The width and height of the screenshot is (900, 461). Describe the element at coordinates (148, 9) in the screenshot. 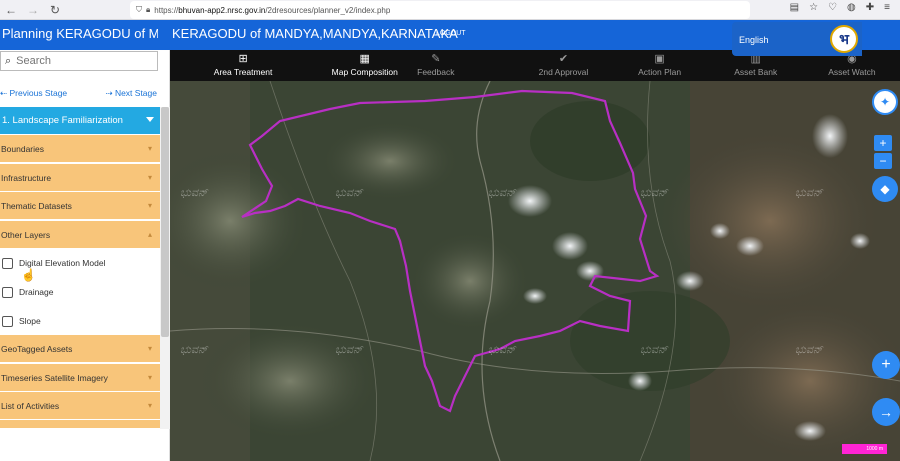

I see `lock-icon: 🔒︎` at that location.